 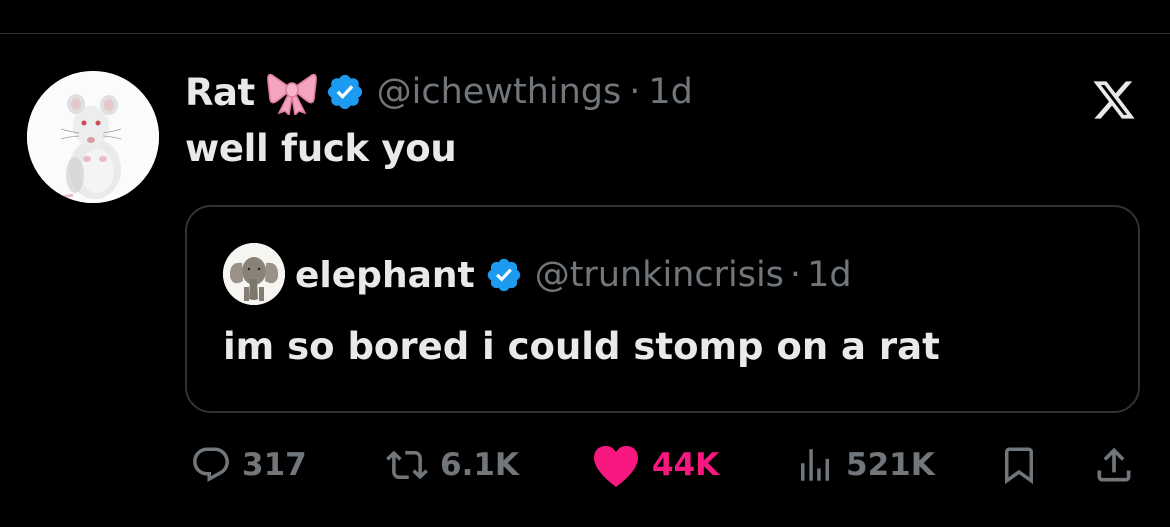 I want to click on bookmark-icon, so click(x=1019, y=465).